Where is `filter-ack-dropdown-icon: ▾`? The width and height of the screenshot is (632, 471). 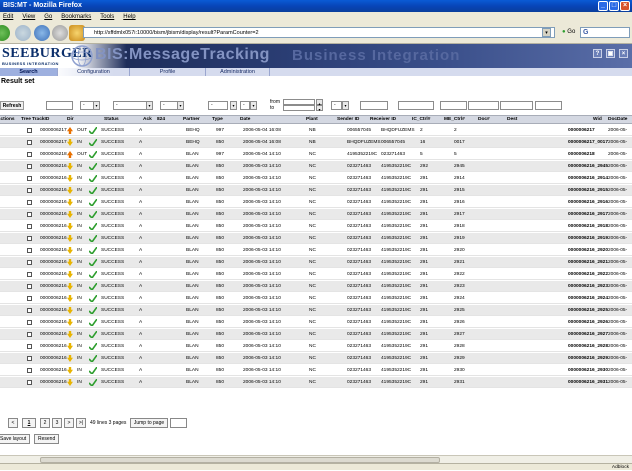
filter-ack-dropdown-icon: ▾ is located at coordinates (180, 105).